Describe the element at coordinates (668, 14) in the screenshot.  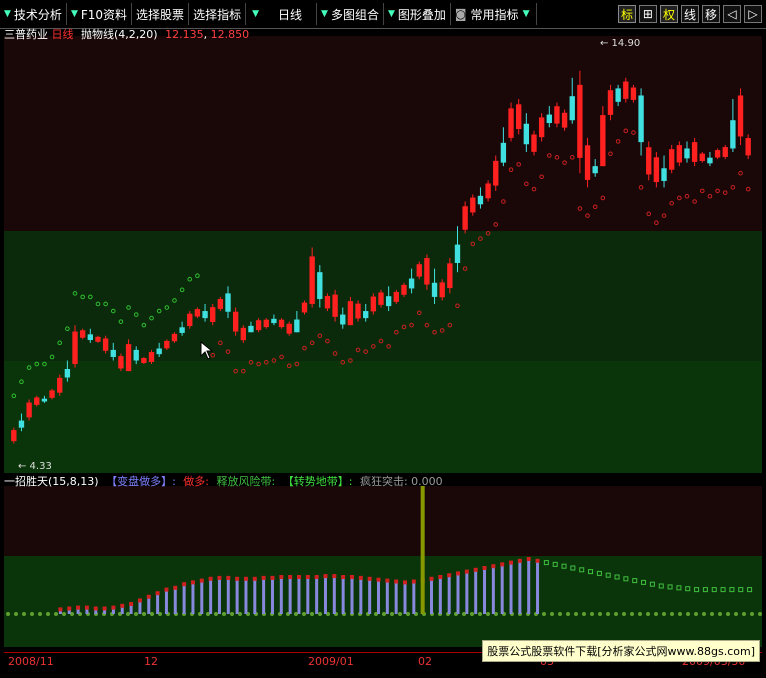
I see `rights-button: 权` at that location.